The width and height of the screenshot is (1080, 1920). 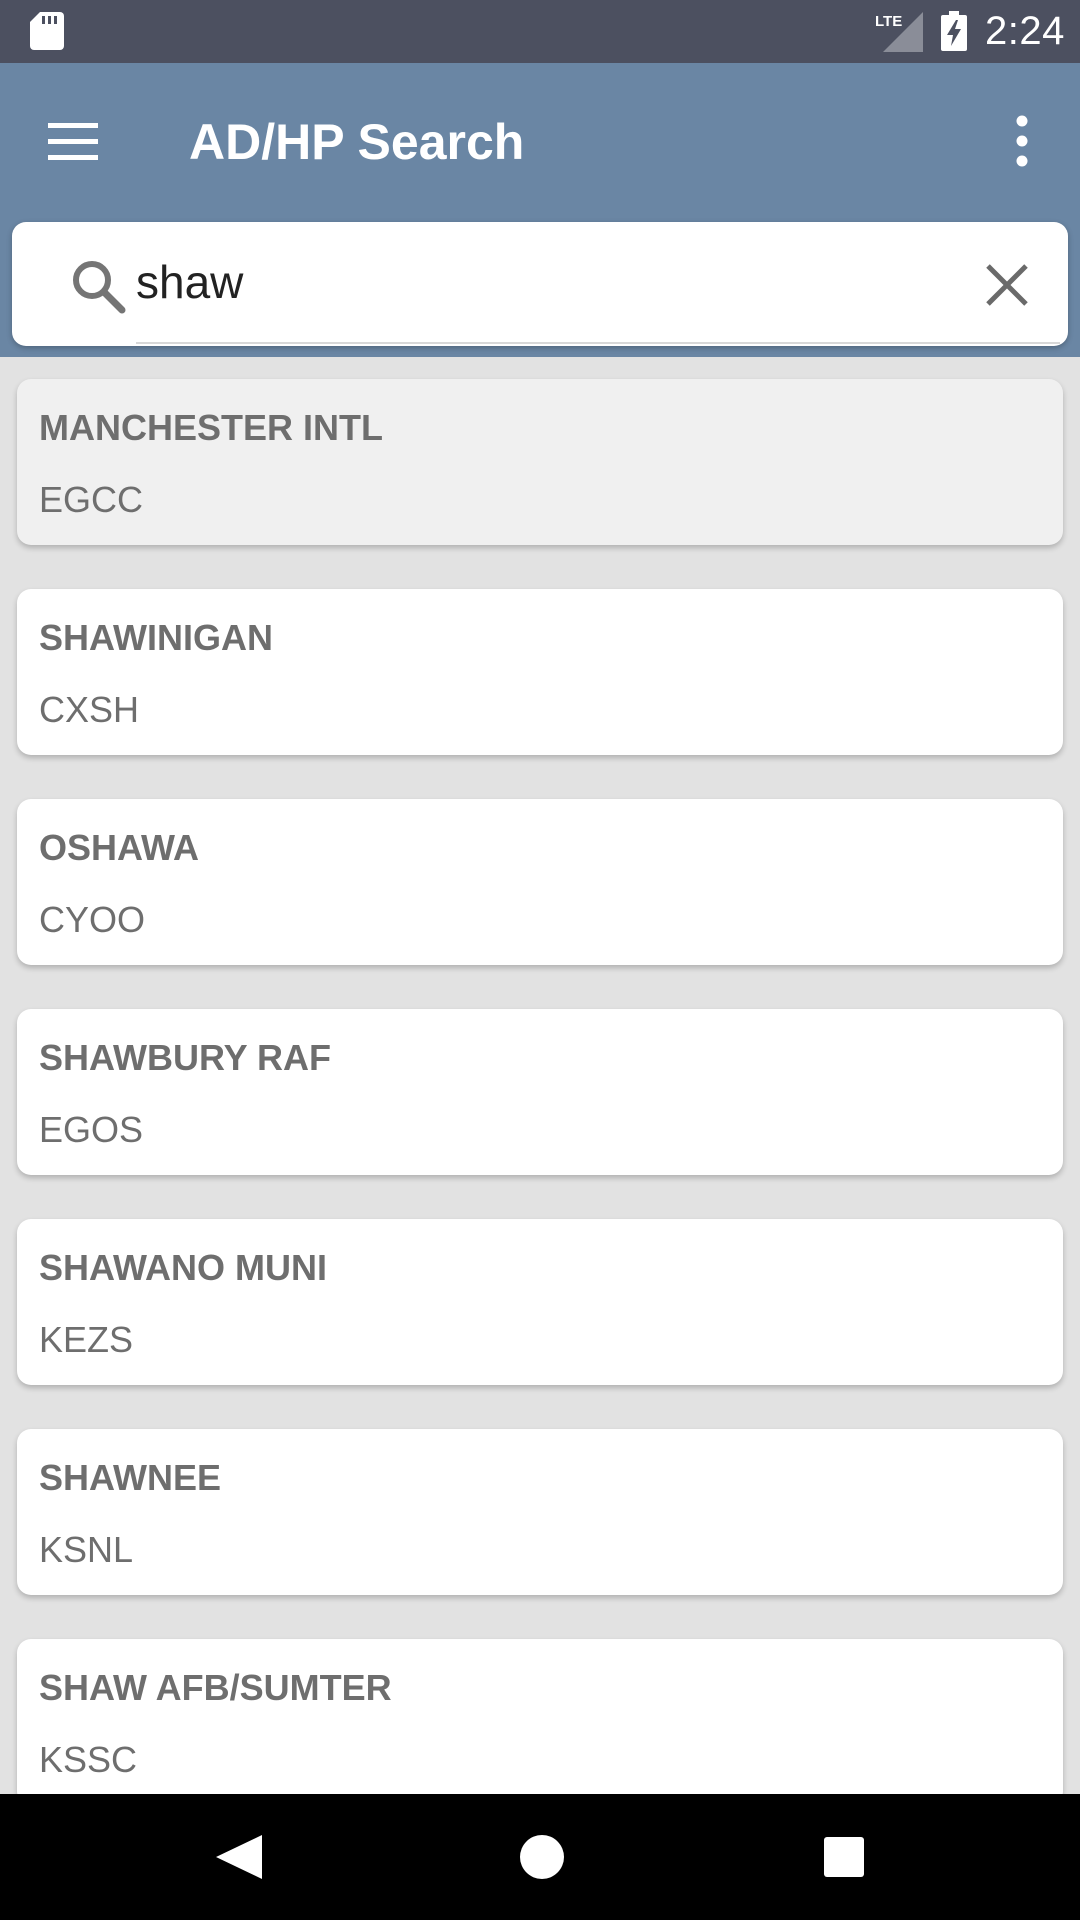 I want to click on result-name: SHAWANO MUNI, so click(x=183, y=1267).